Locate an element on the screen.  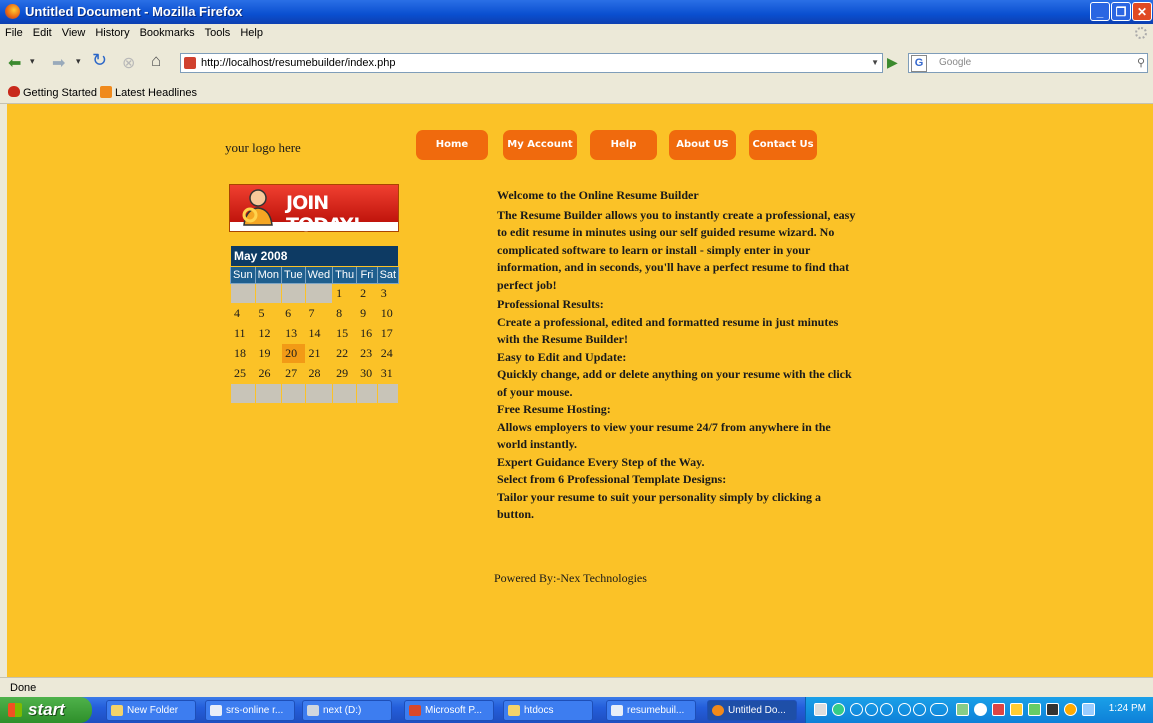
calendar-day-cell: 22 is located at coordinates (345, 353).